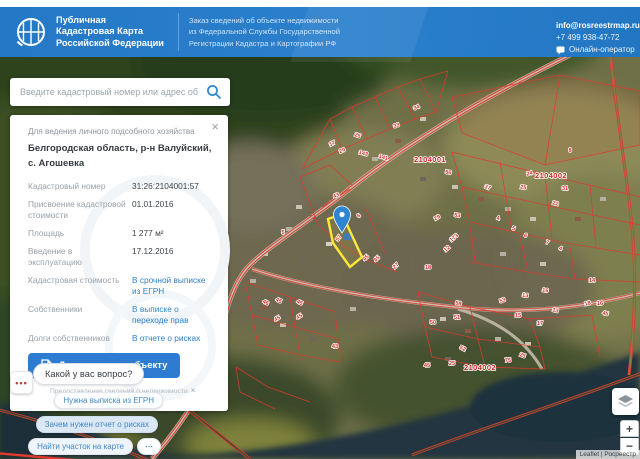 This screenshot has width=640, height=459. Describe the element at coordinates (282, 233) in the screenshot. I see `svg-text: 5` at that location.